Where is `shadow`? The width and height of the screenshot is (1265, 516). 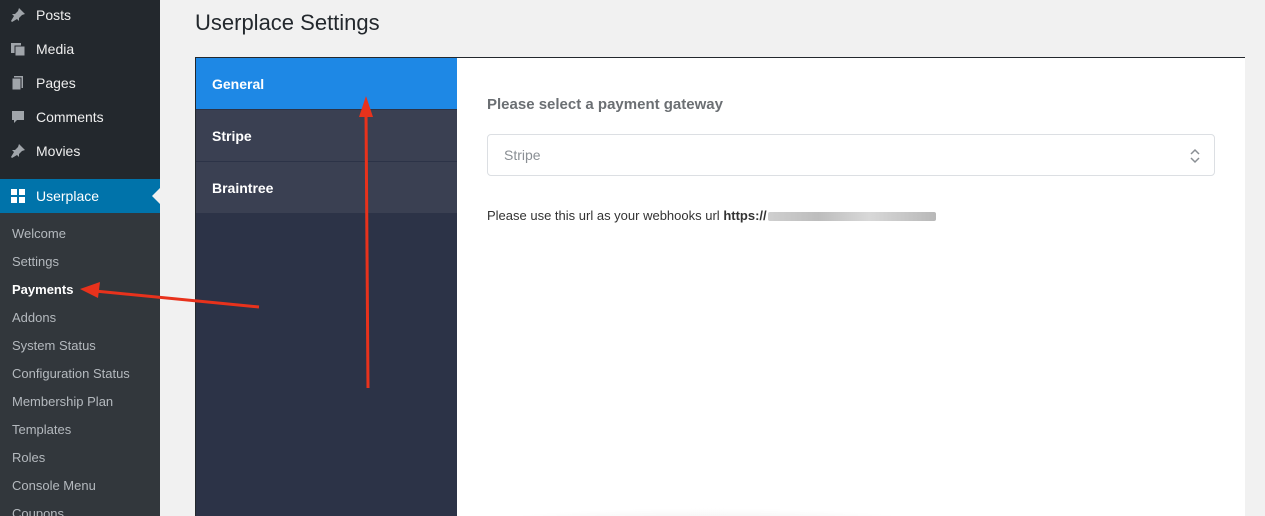
shadow is located at coordinates (707, 512).